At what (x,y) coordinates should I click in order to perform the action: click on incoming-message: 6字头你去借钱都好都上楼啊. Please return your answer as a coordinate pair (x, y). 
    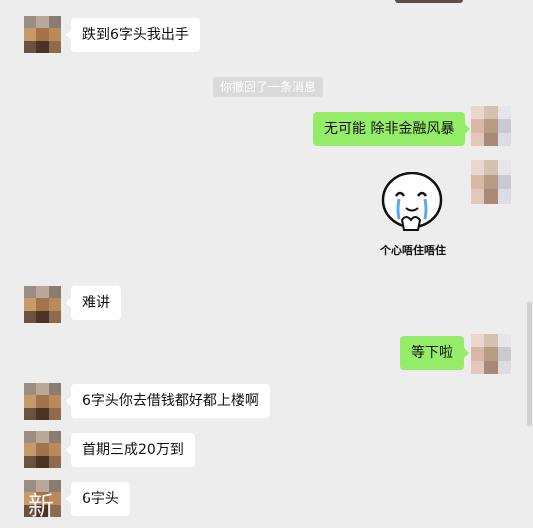
    Looking at the image, I should click on (168, 401).